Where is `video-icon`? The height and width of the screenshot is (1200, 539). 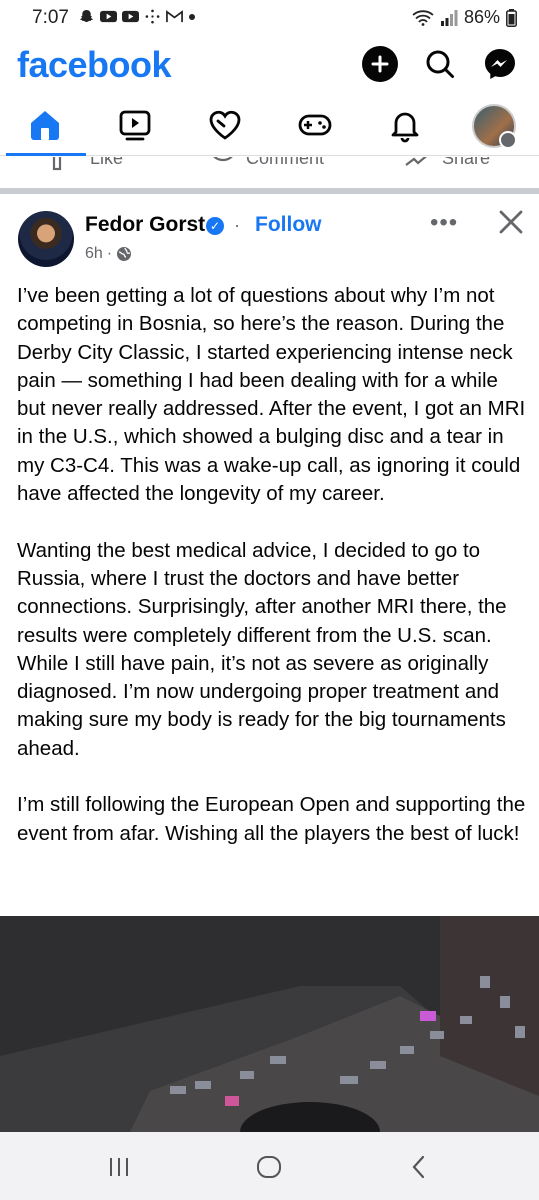 video-icon is located at coordinates (135, 125).